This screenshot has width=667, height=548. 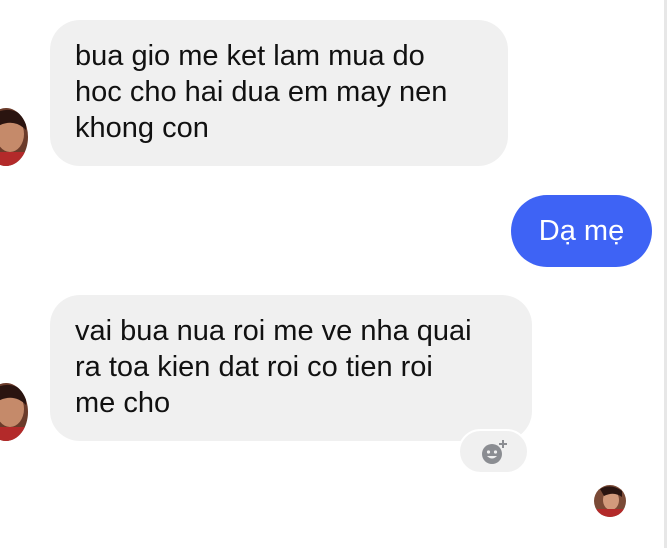 What do you see at coordinates (610, 501) in the screenshot?
I see `seen-avatar` at bounding box center [610, 501].